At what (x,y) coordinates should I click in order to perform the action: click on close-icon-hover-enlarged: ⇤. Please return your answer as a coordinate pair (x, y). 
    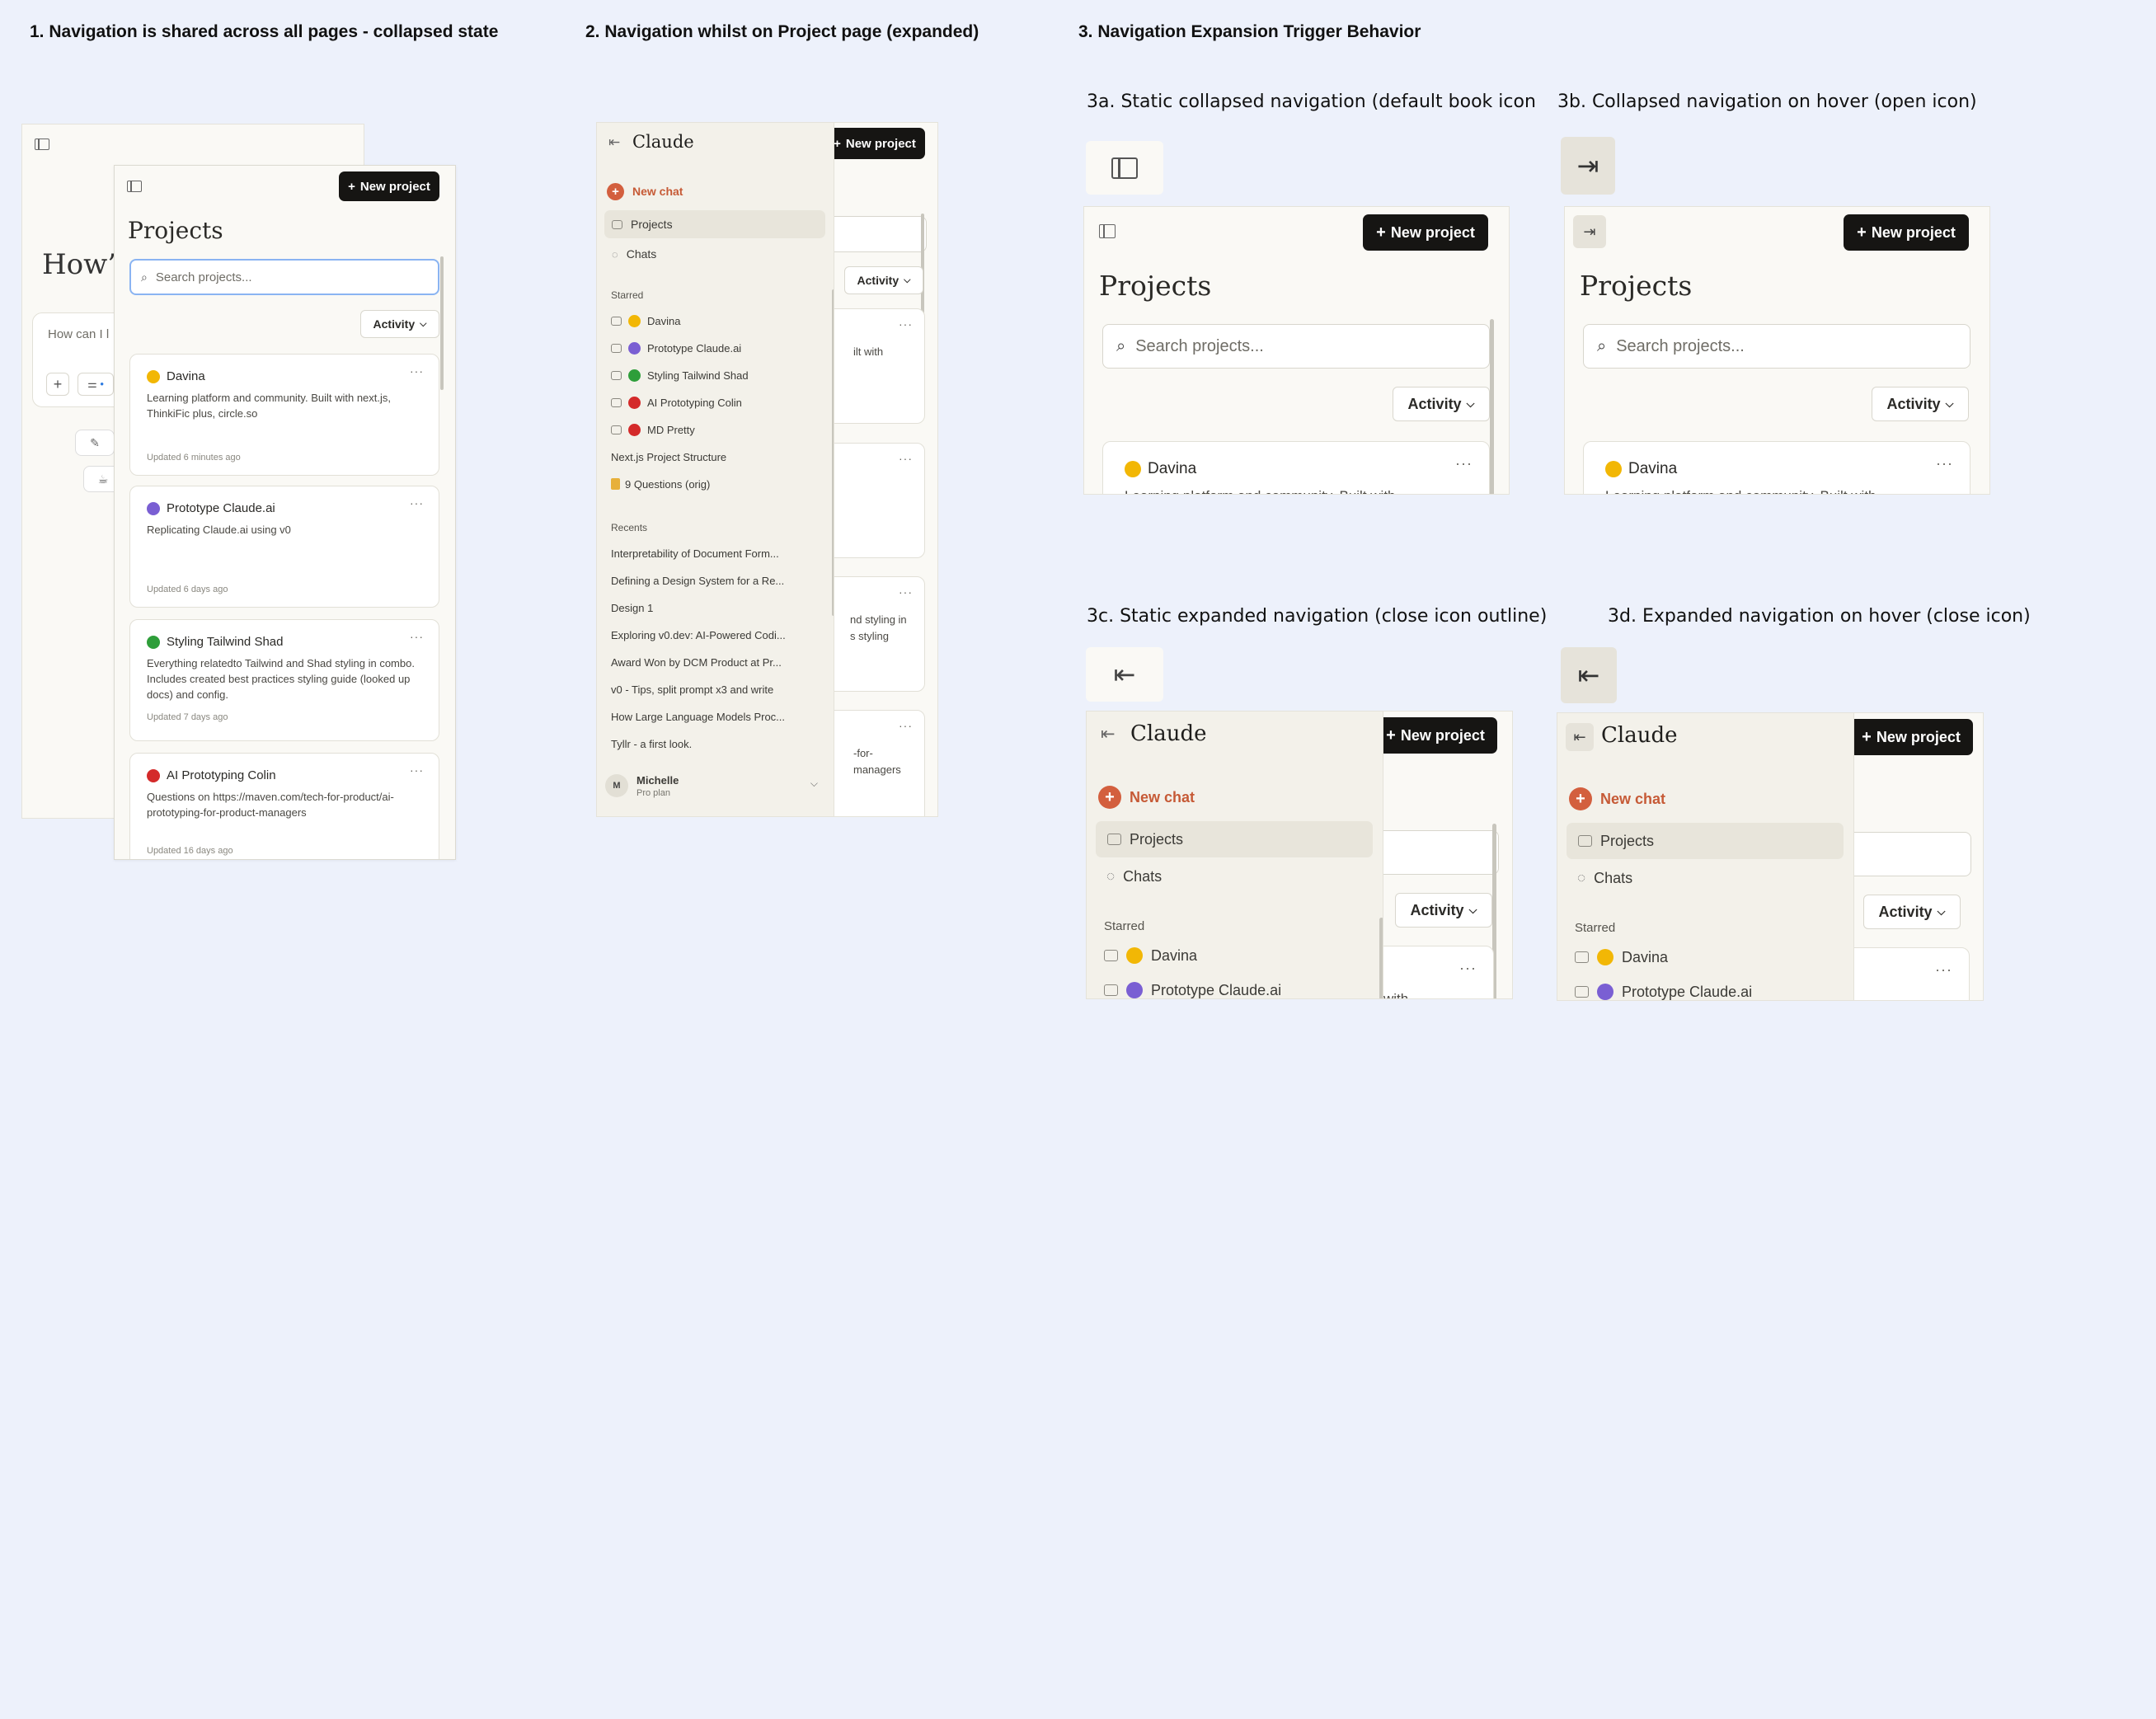
    Looking at the image, I should click on (1589, 675).